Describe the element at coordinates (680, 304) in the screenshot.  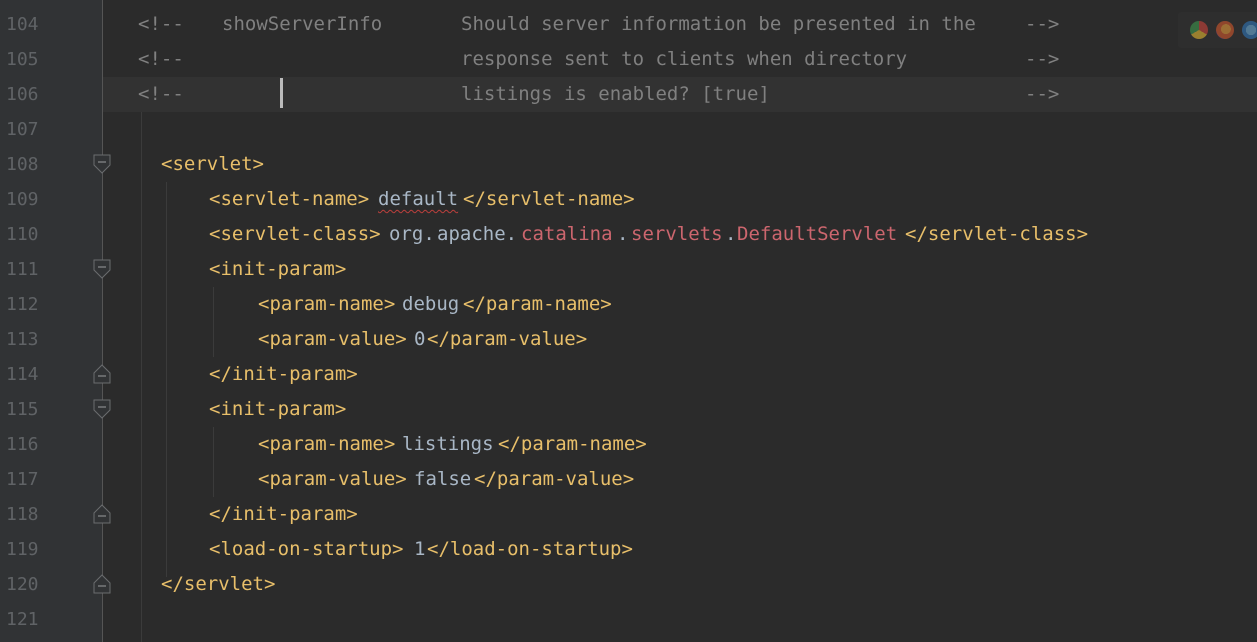
I see `code-line: <param-name> debug </param-name>` at that location.